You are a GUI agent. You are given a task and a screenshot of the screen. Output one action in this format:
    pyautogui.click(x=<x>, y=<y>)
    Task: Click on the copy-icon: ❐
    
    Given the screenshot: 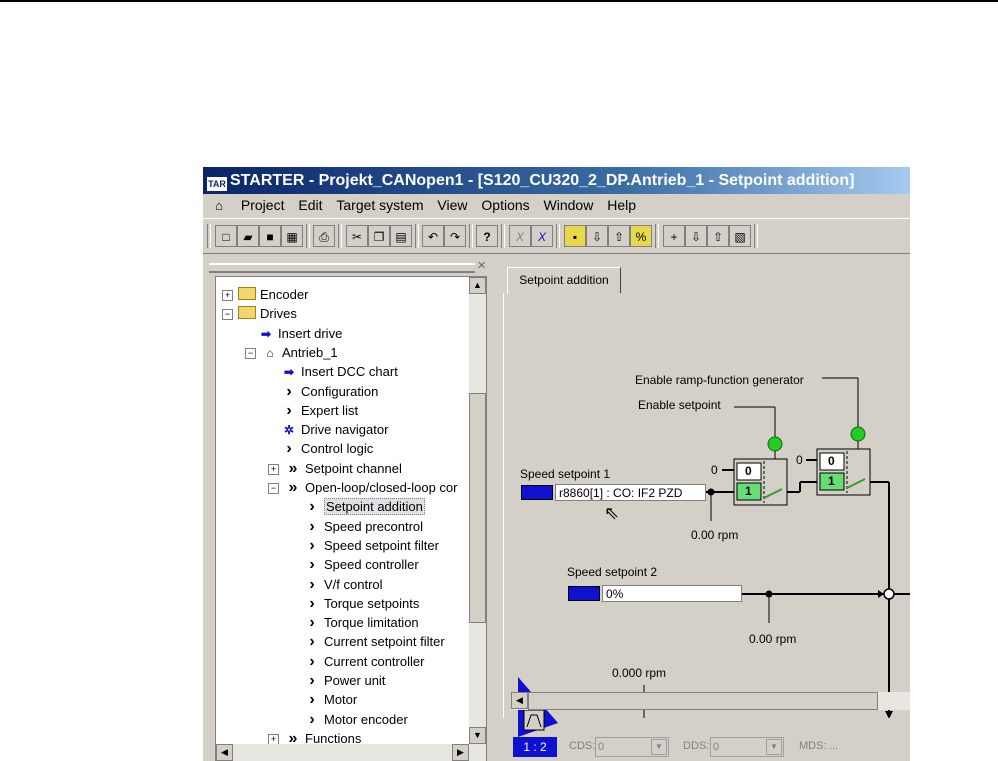 What is the action you would take?
    pyautogui.click(x=379, y=236)
    